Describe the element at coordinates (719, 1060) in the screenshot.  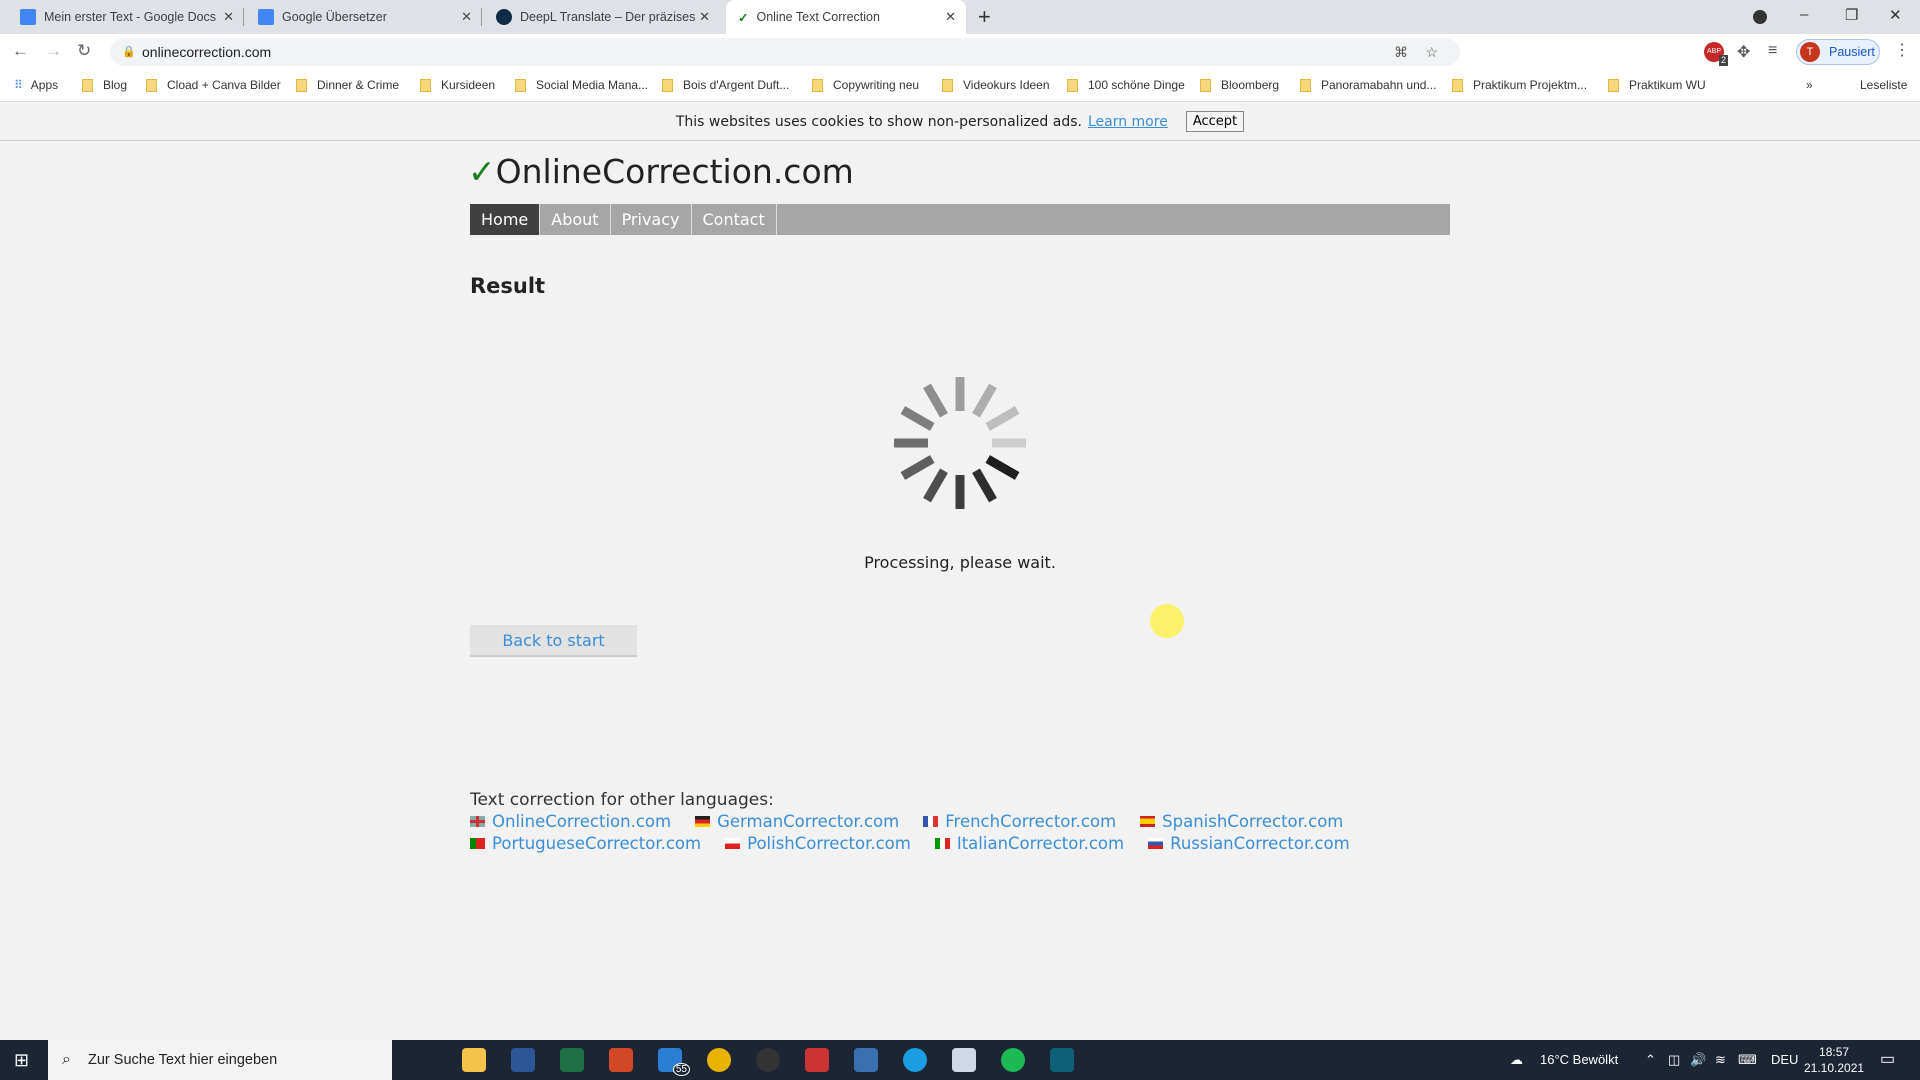
I see `chrome-icon` at that location.